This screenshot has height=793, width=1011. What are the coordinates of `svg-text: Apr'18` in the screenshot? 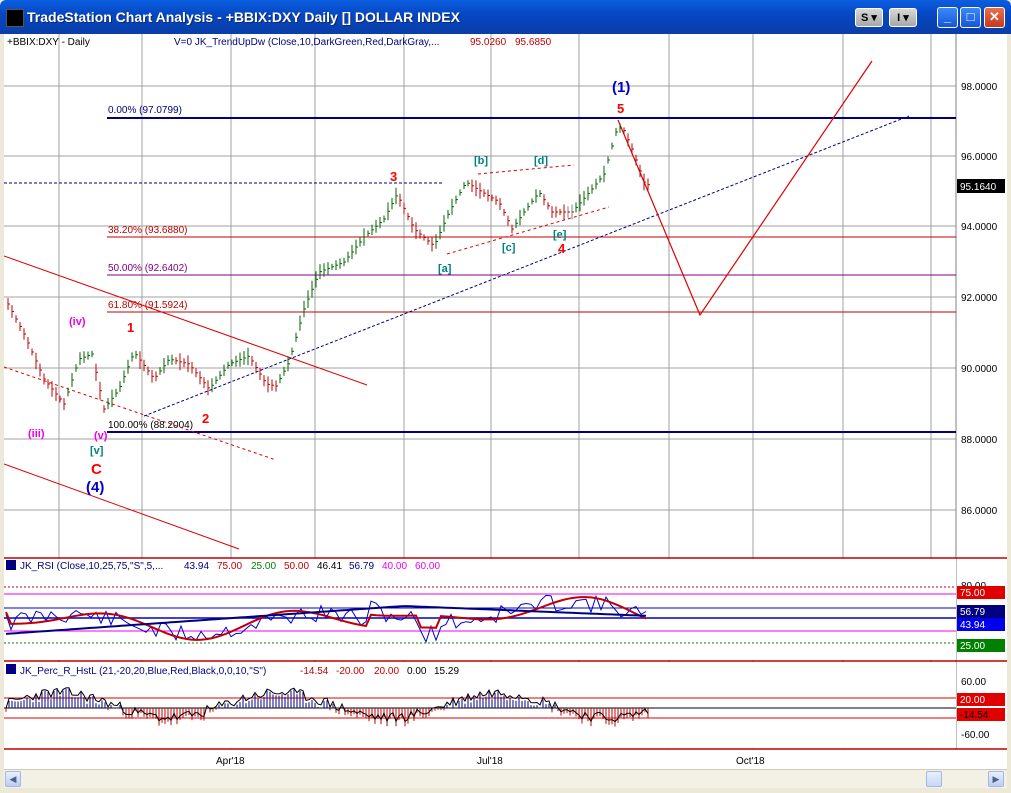 It's located at (230, 761).